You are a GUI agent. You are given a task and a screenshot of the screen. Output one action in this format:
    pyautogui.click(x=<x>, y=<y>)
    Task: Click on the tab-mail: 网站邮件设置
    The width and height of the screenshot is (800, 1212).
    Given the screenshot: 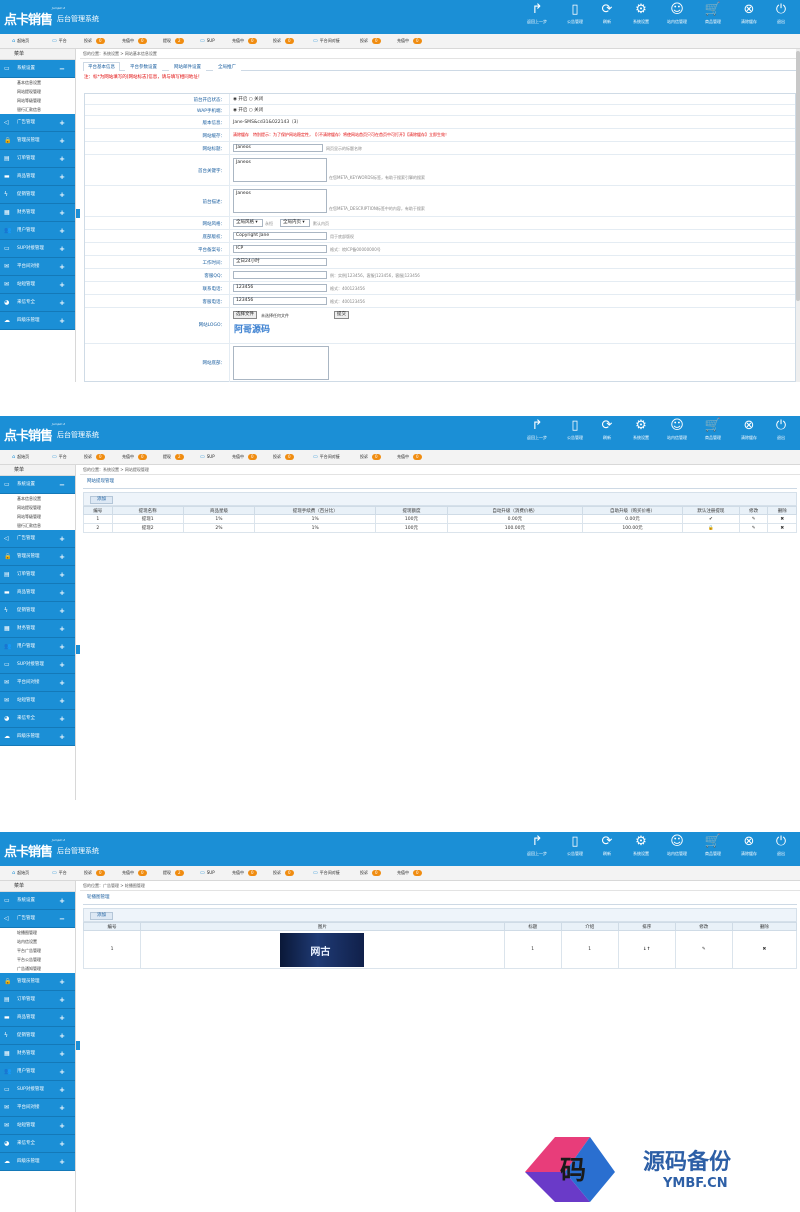 What is the action you would take?
    pyautogui.click(x=187, y=66)
    